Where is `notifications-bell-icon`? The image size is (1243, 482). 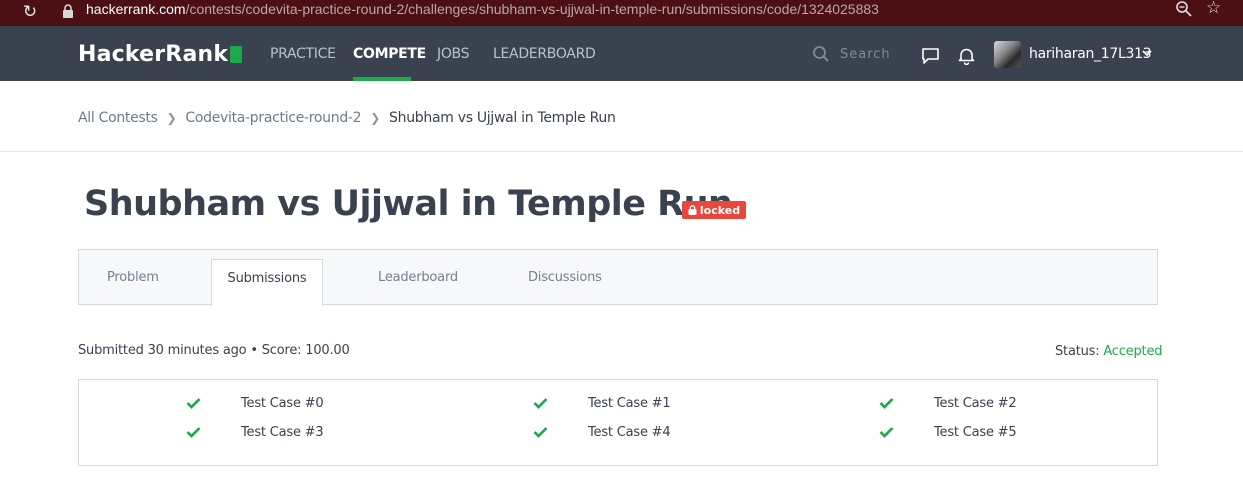 notifications-bell-icon is located at coordinates (966, 56).